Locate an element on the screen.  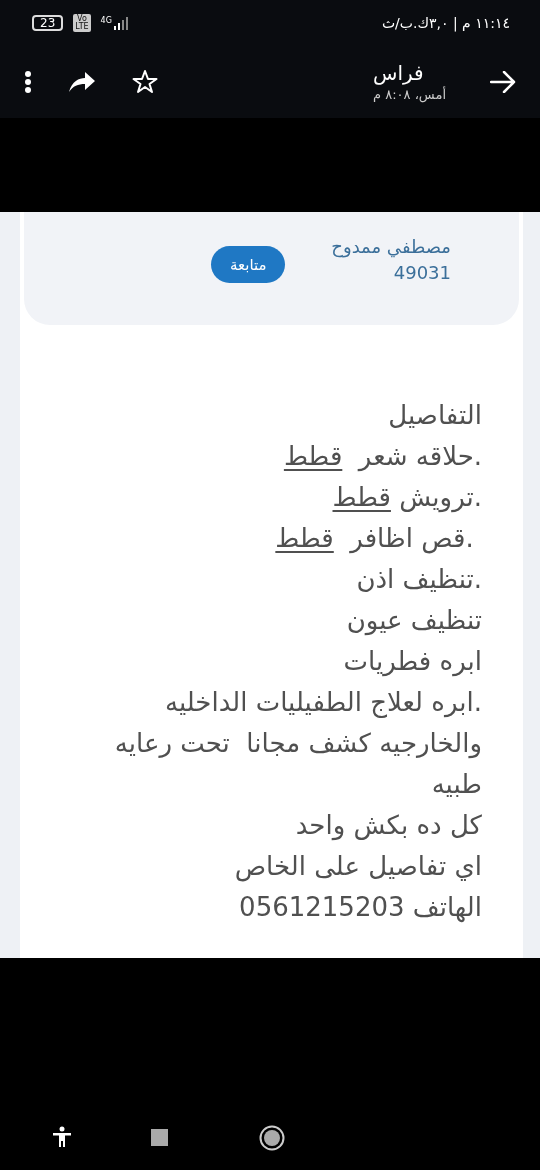
detail-line: الهاتف 0561215203 is located at coordinates (360, 908).